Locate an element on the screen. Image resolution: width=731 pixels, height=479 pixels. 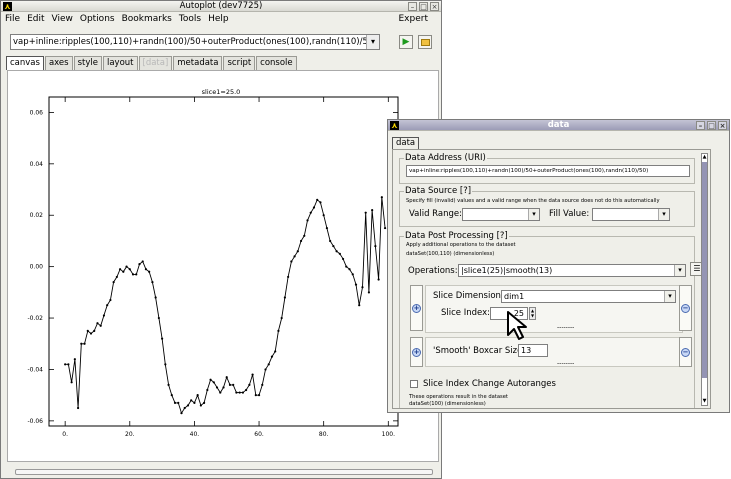
y-tick-label: 0.00 is located at coordinates (37, 267).